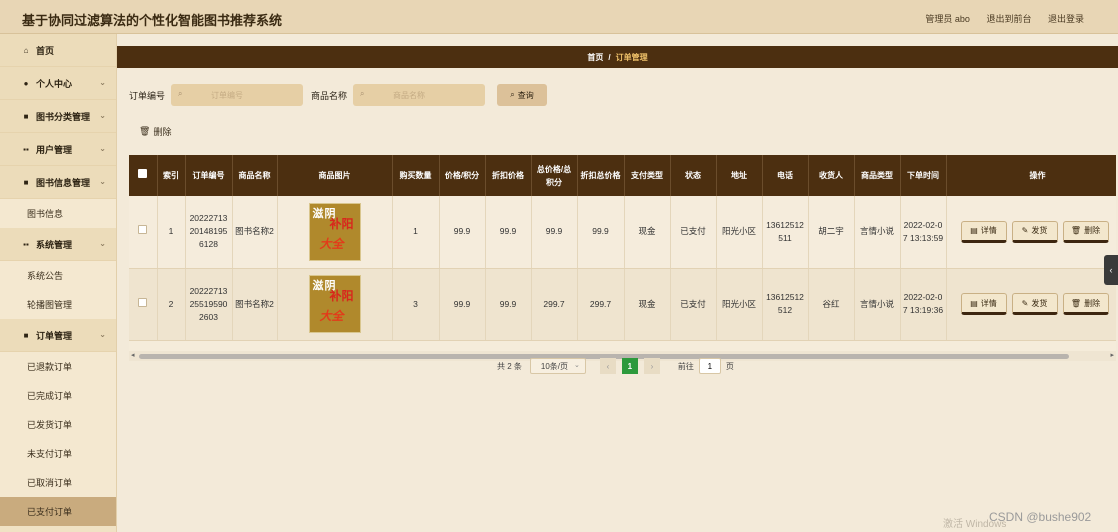 Image resolution: width=1118 pixels, height=532 pixels. Describe the element at coordinates (26, 50) in the screenshot. I see `home-icon: ⌂` at that location.